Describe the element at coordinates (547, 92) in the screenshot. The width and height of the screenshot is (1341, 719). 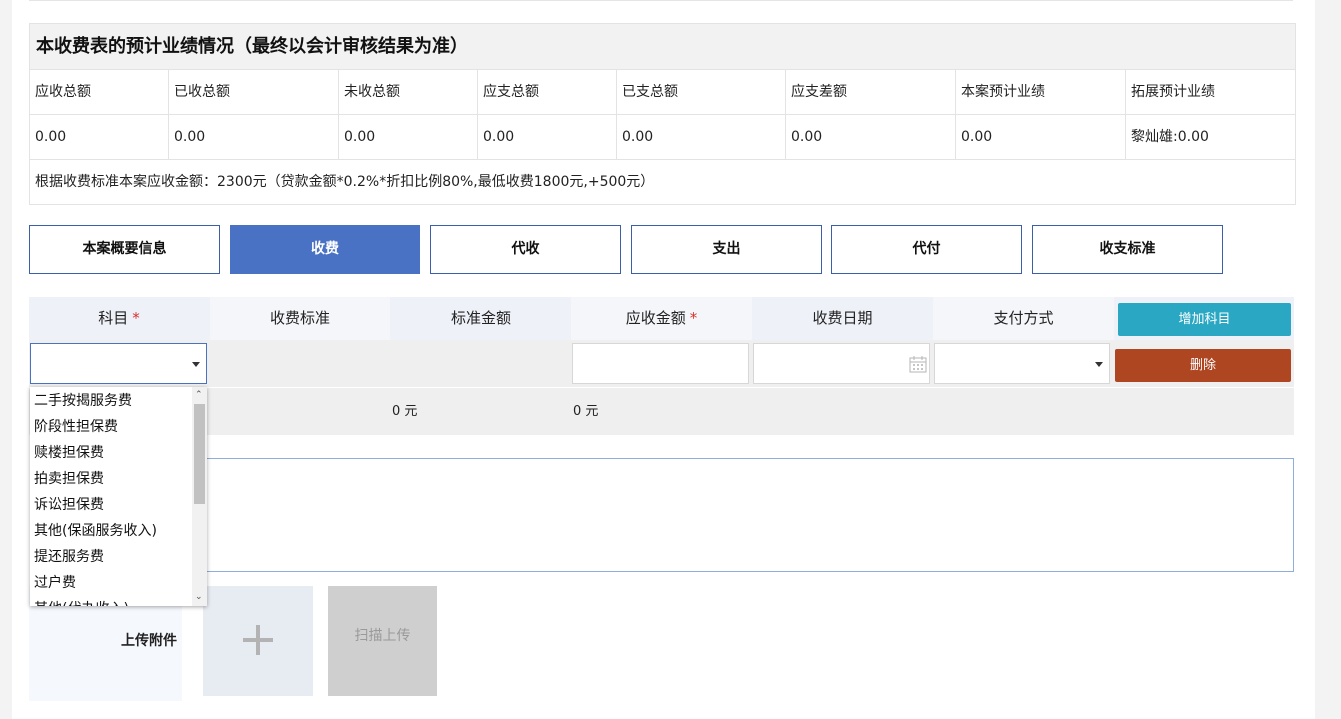
I see `header-payable-total: 应支总额` at that location.